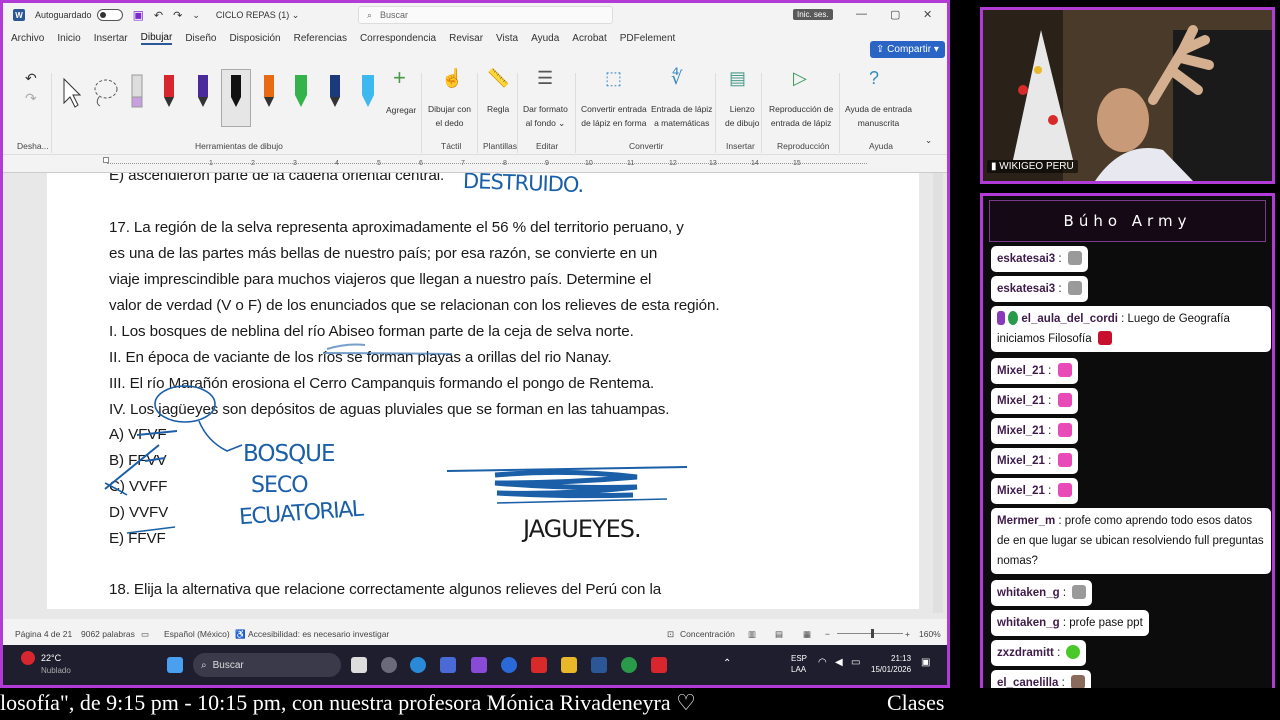 The image size is (1280, 720). What do you see at coordinates (648, 38) in the screenshot?
I see `menu-pdfelement: PDFelement` at bounding box center [648, 38].